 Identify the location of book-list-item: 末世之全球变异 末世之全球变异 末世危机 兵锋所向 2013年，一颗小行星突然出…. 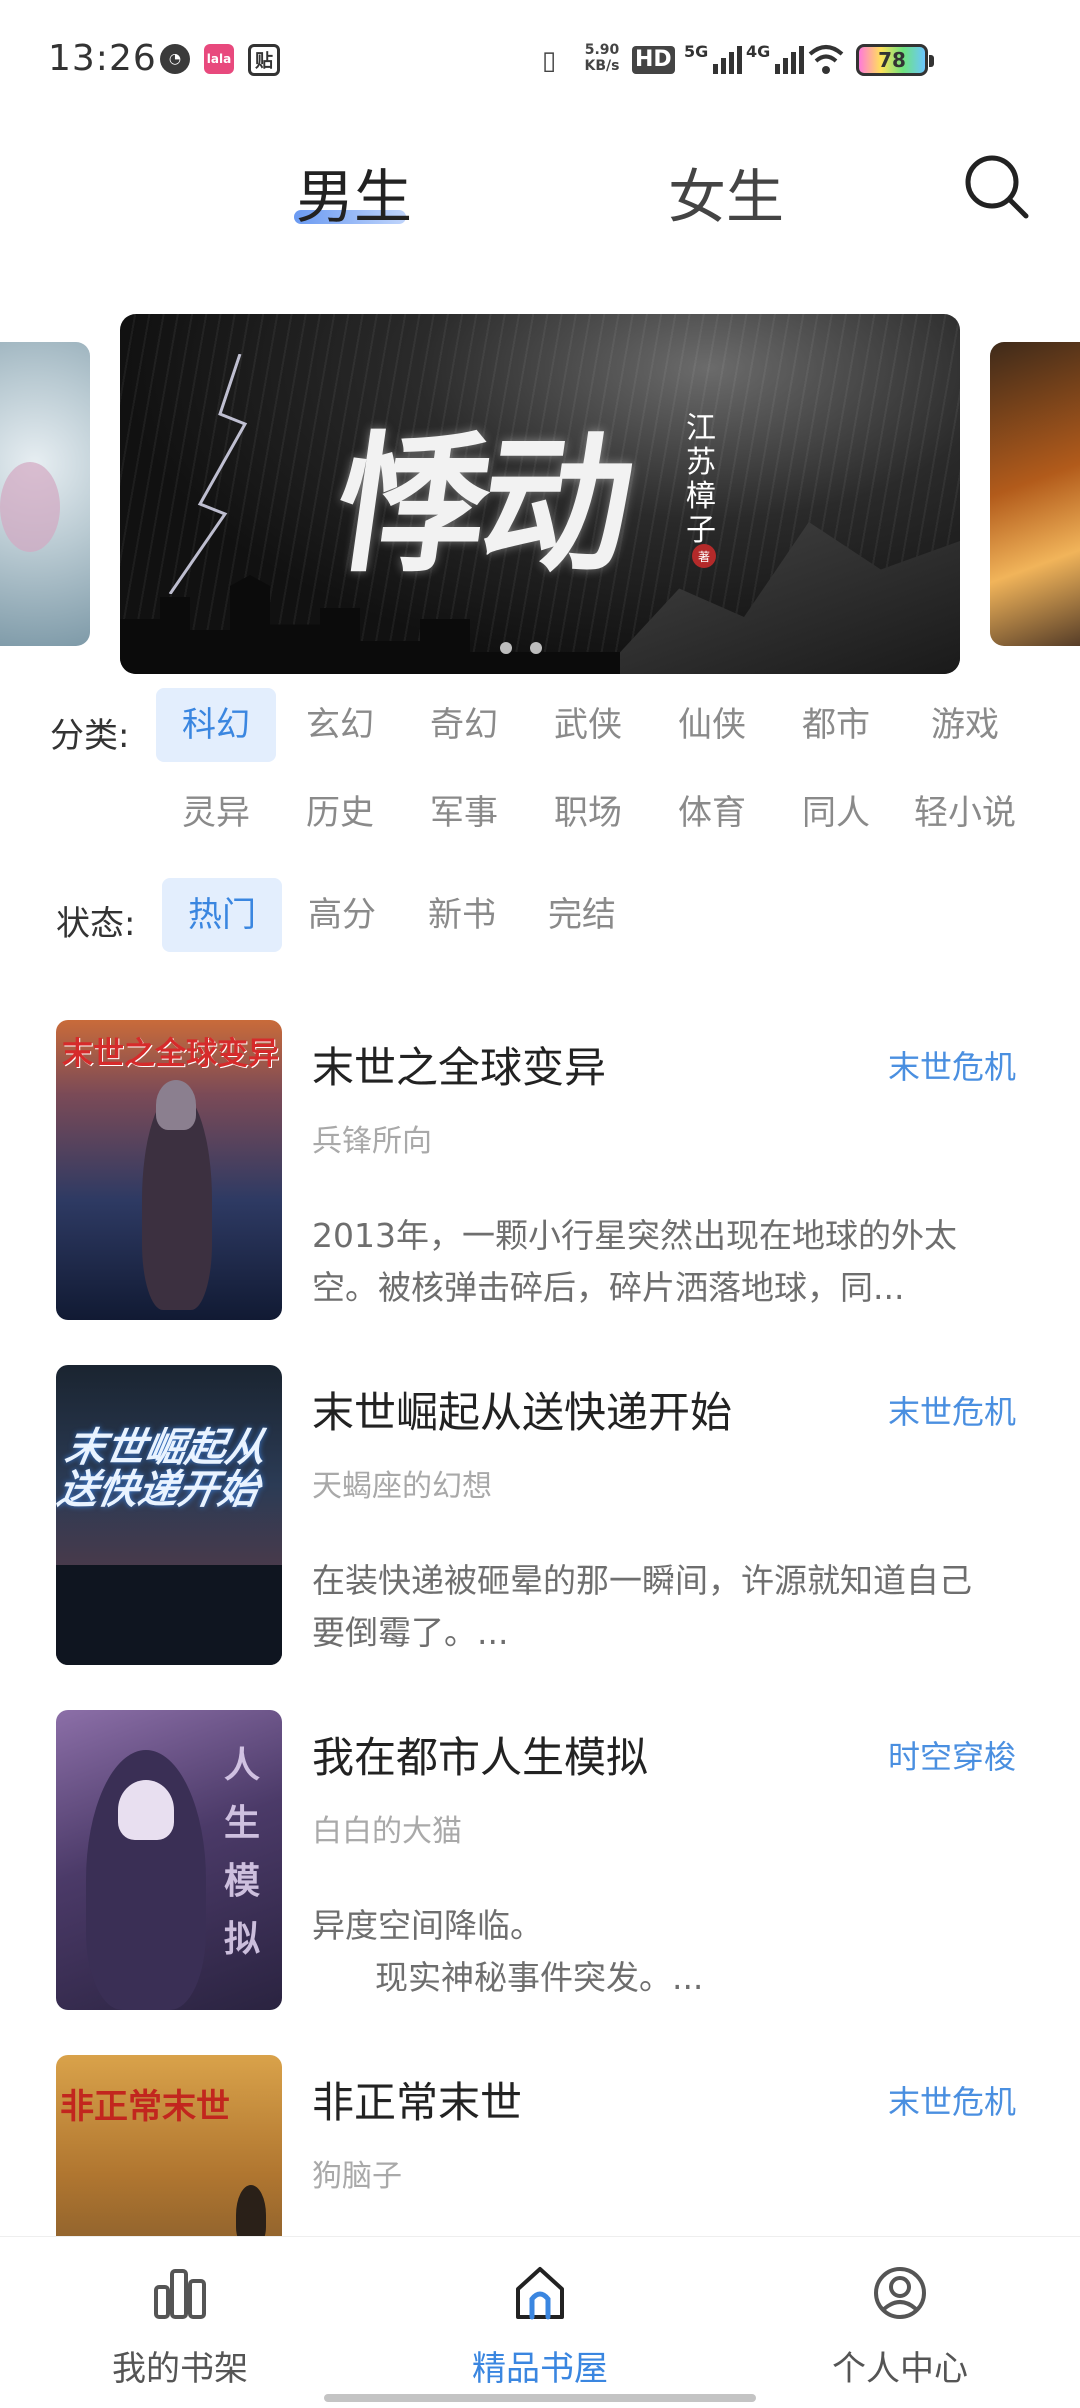
(536, 1170).